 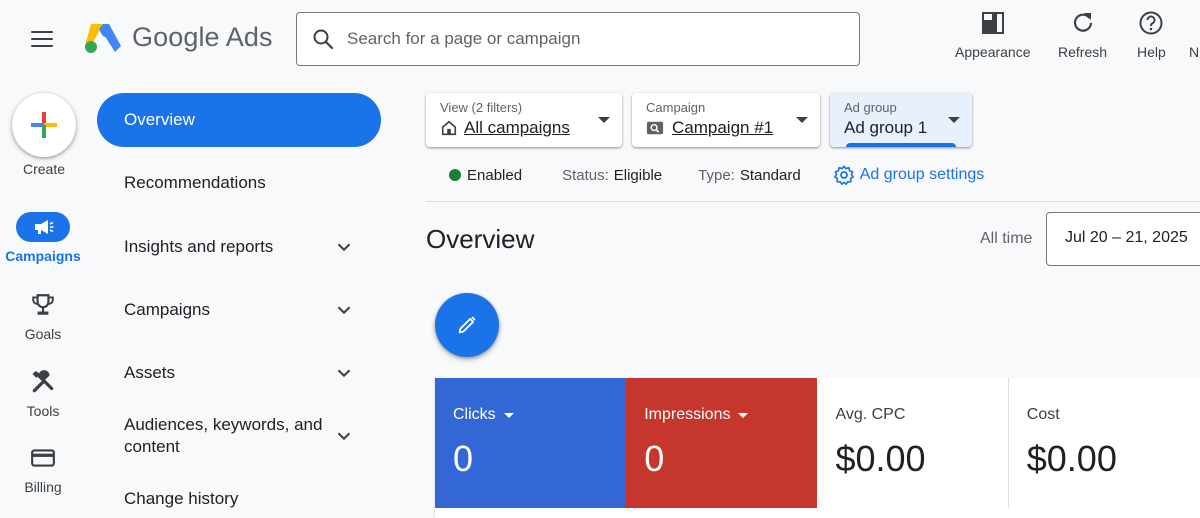 What do you see at coordinates (676, 107) in the screenshot?
I see `campaign-filter-caption: Campaign` at bounding box center [676, 107].